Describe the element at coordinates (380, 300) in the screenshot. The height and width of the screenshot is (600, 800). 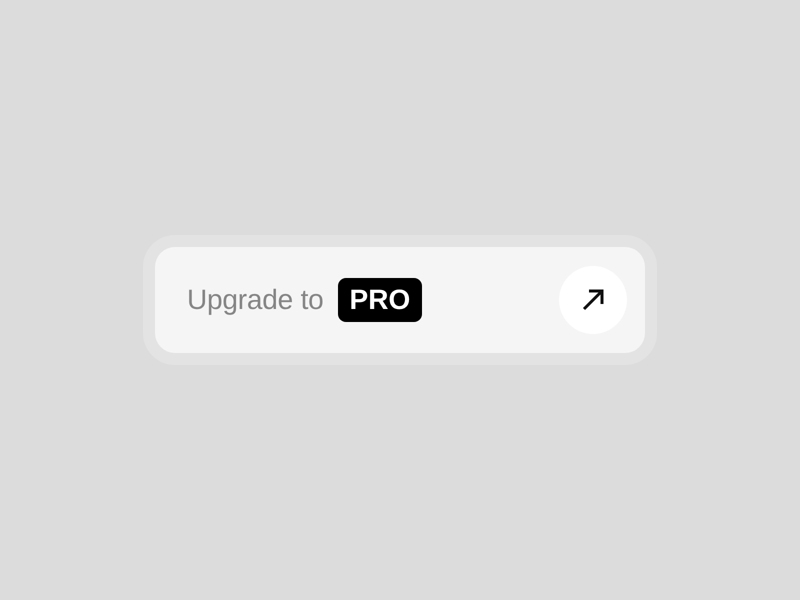
I see `pro-badge: PRO` at that location.